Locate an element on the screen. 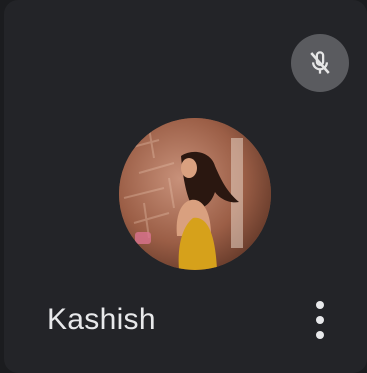  mic-muted-indicator is located at coordinates (320, 63).